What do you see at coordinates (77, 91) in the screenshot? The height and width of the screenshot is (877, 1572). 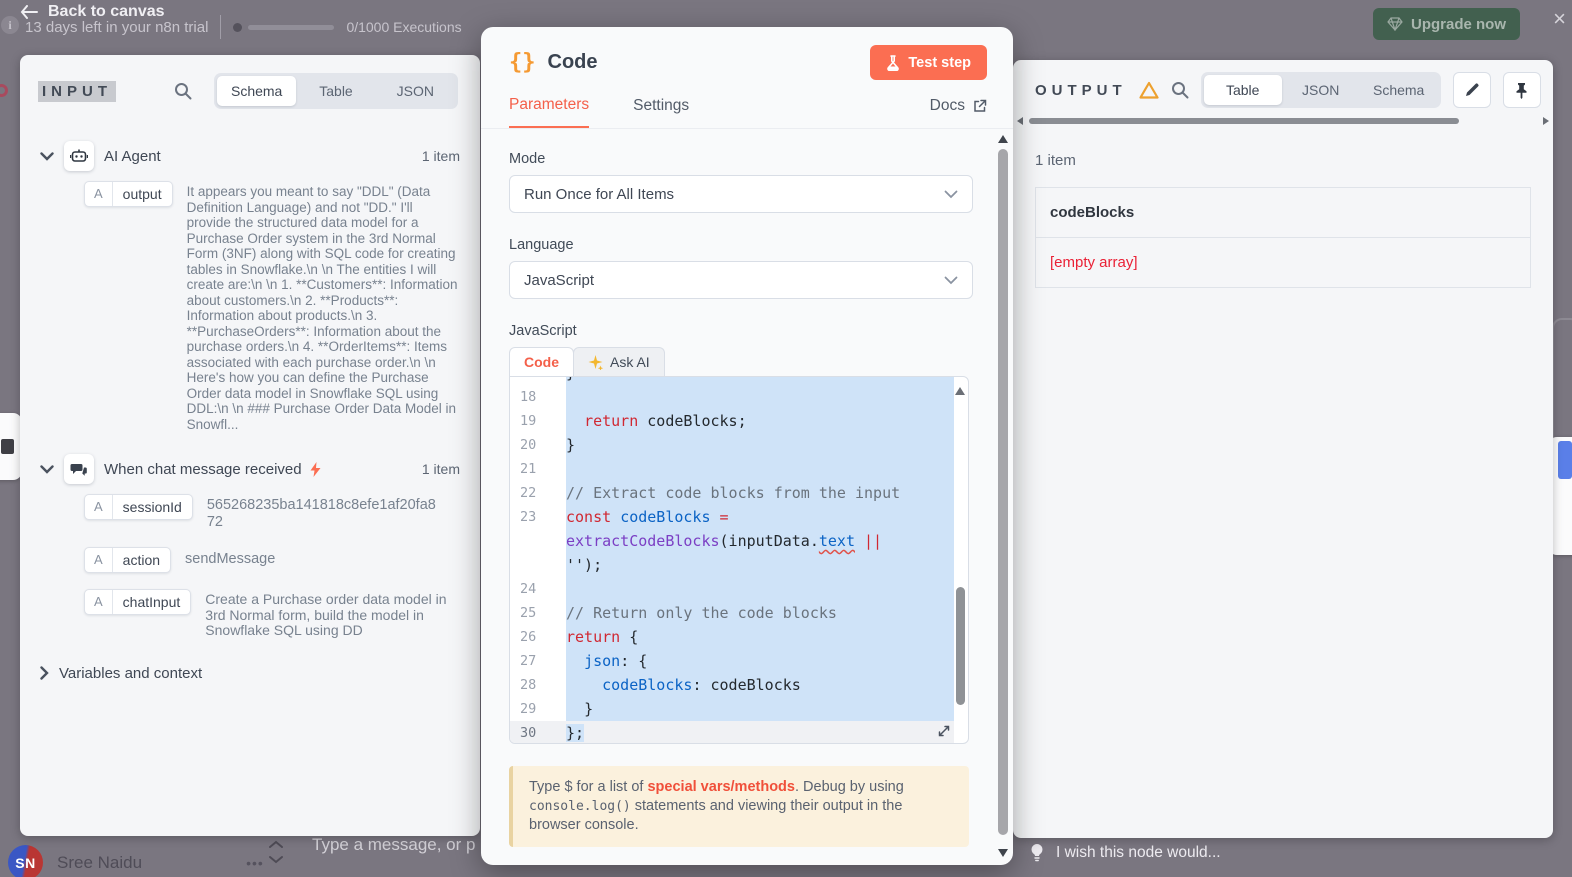 I see `input-panel-title: INPUT` at bounding box center [77, 91].